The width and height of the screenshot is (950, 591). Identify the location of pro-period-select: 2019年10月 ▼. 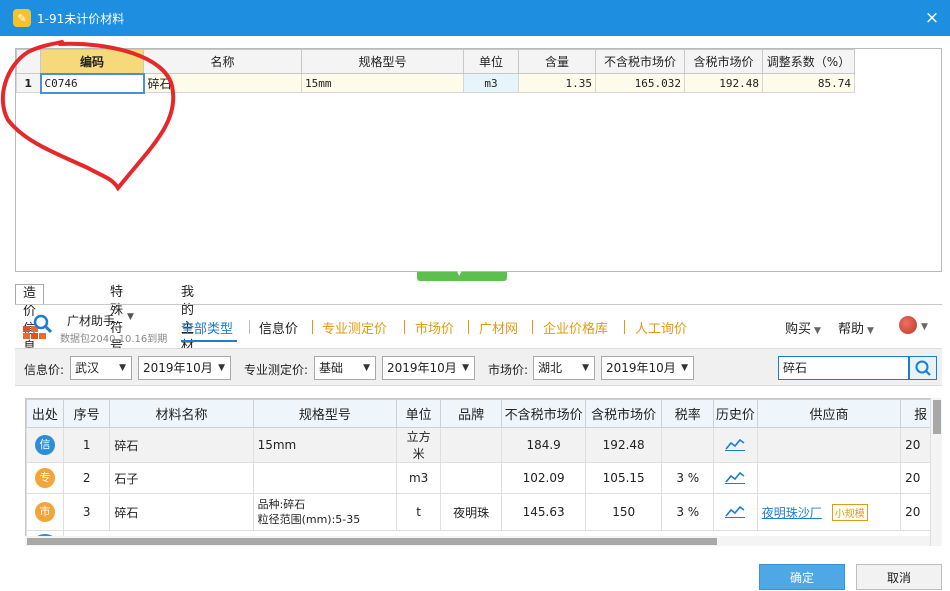
(428, 368).